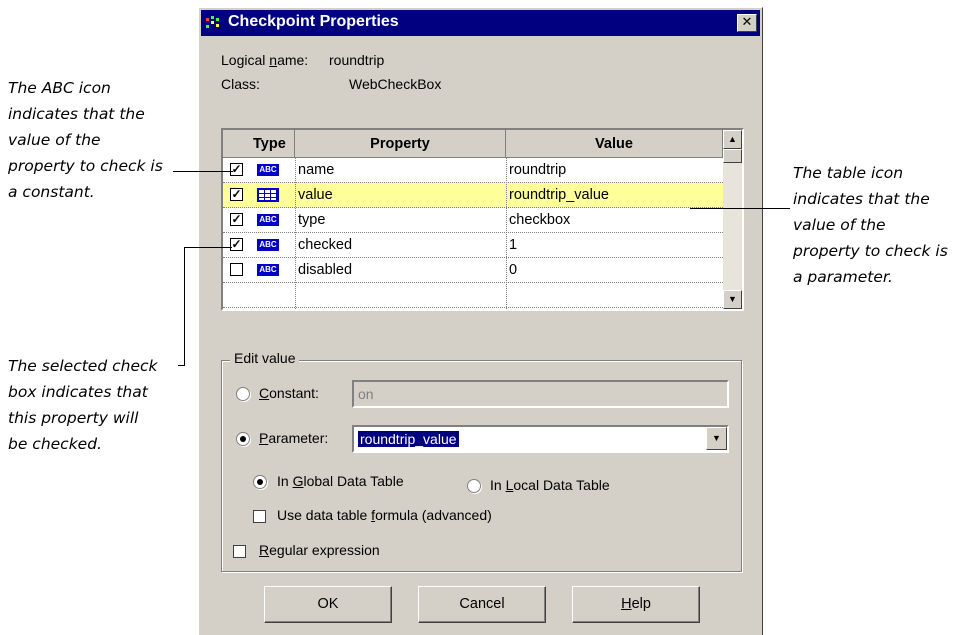 This screenshot has height=635, width=969. Describe the element at coordinates (55, 444) in the screenshot. I see `callout-line: be checked.` at that location.